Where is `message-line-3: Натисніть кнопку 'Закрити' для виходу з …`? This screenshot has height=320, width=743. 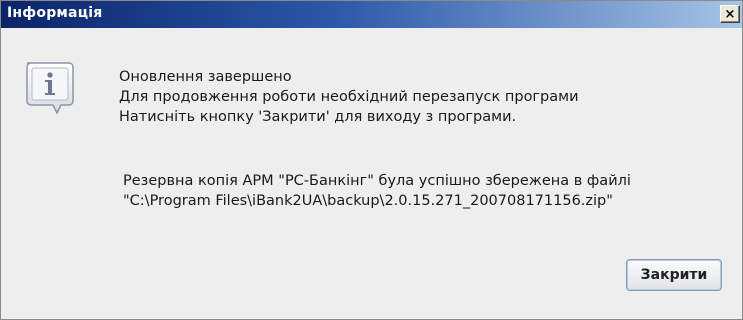 message-line-3: Натисніть кнопку 'Закрити' для виходу з … is located at coordinates (318, 117).